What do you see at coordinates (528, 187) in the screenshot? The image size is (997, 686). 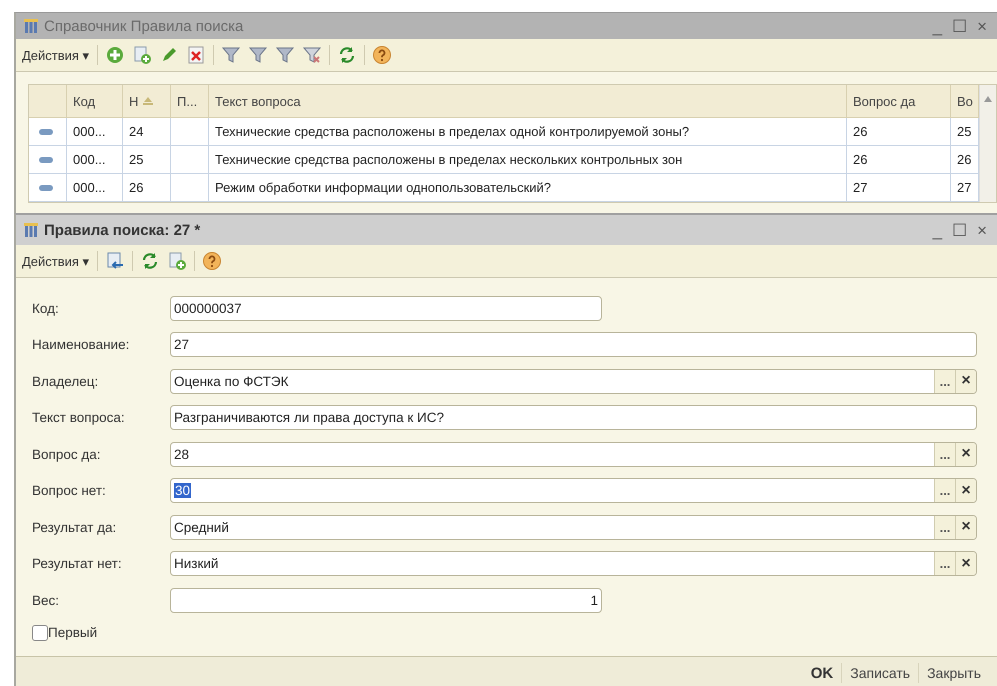 I see `table-cell: Режим обработки информации однопользовательский?` at bounding box center [528, 187].